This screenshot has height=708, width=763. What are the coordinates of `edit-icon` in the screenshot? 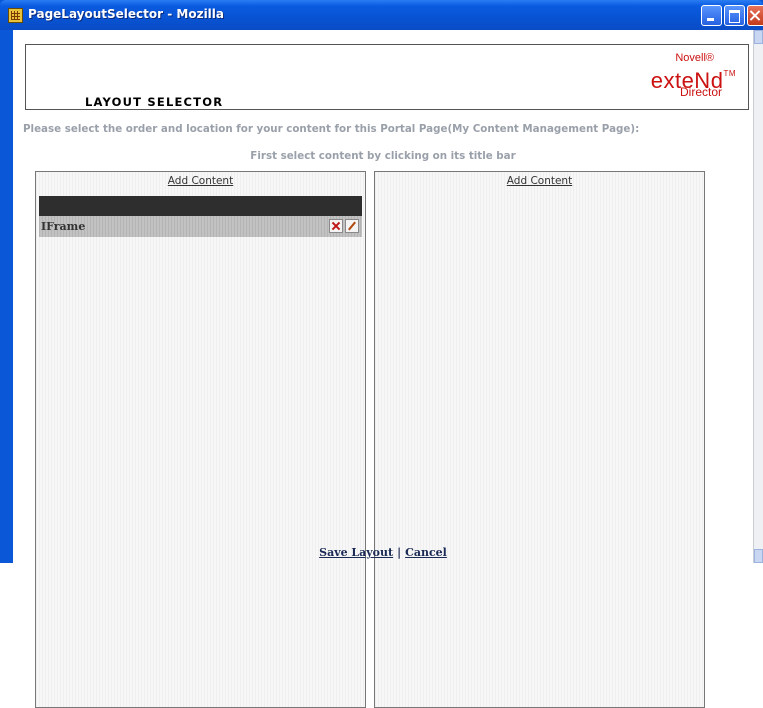 It's located at (352, 226).